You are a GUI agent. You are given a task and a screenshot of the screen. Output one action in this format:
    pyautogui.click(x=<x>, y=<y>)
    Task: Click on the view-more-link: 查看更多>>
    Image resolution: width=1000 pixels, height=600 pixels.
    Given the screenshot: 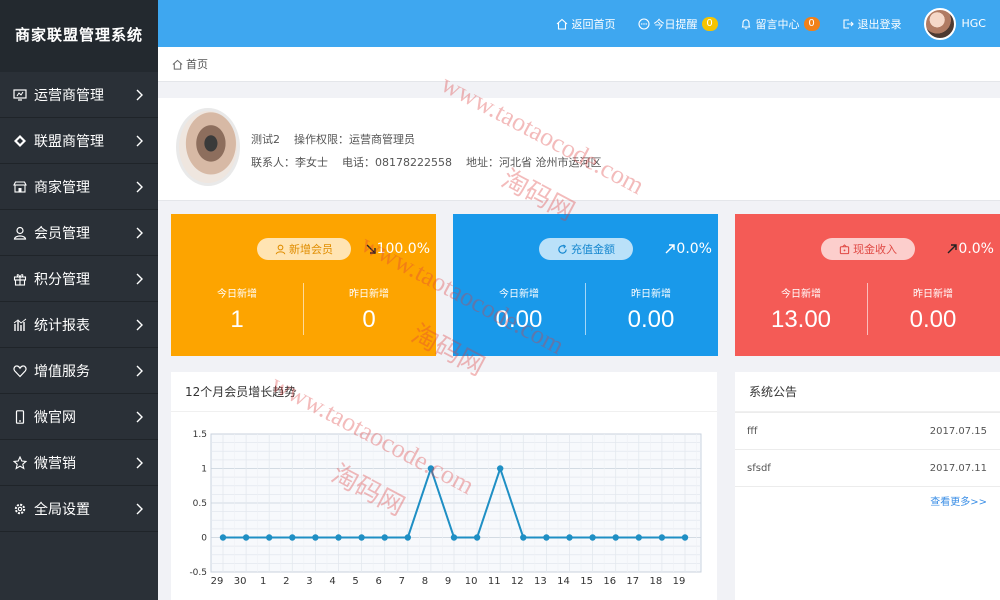 What is the action you would take?
    pyautogui.click(x=867, y=497)
    